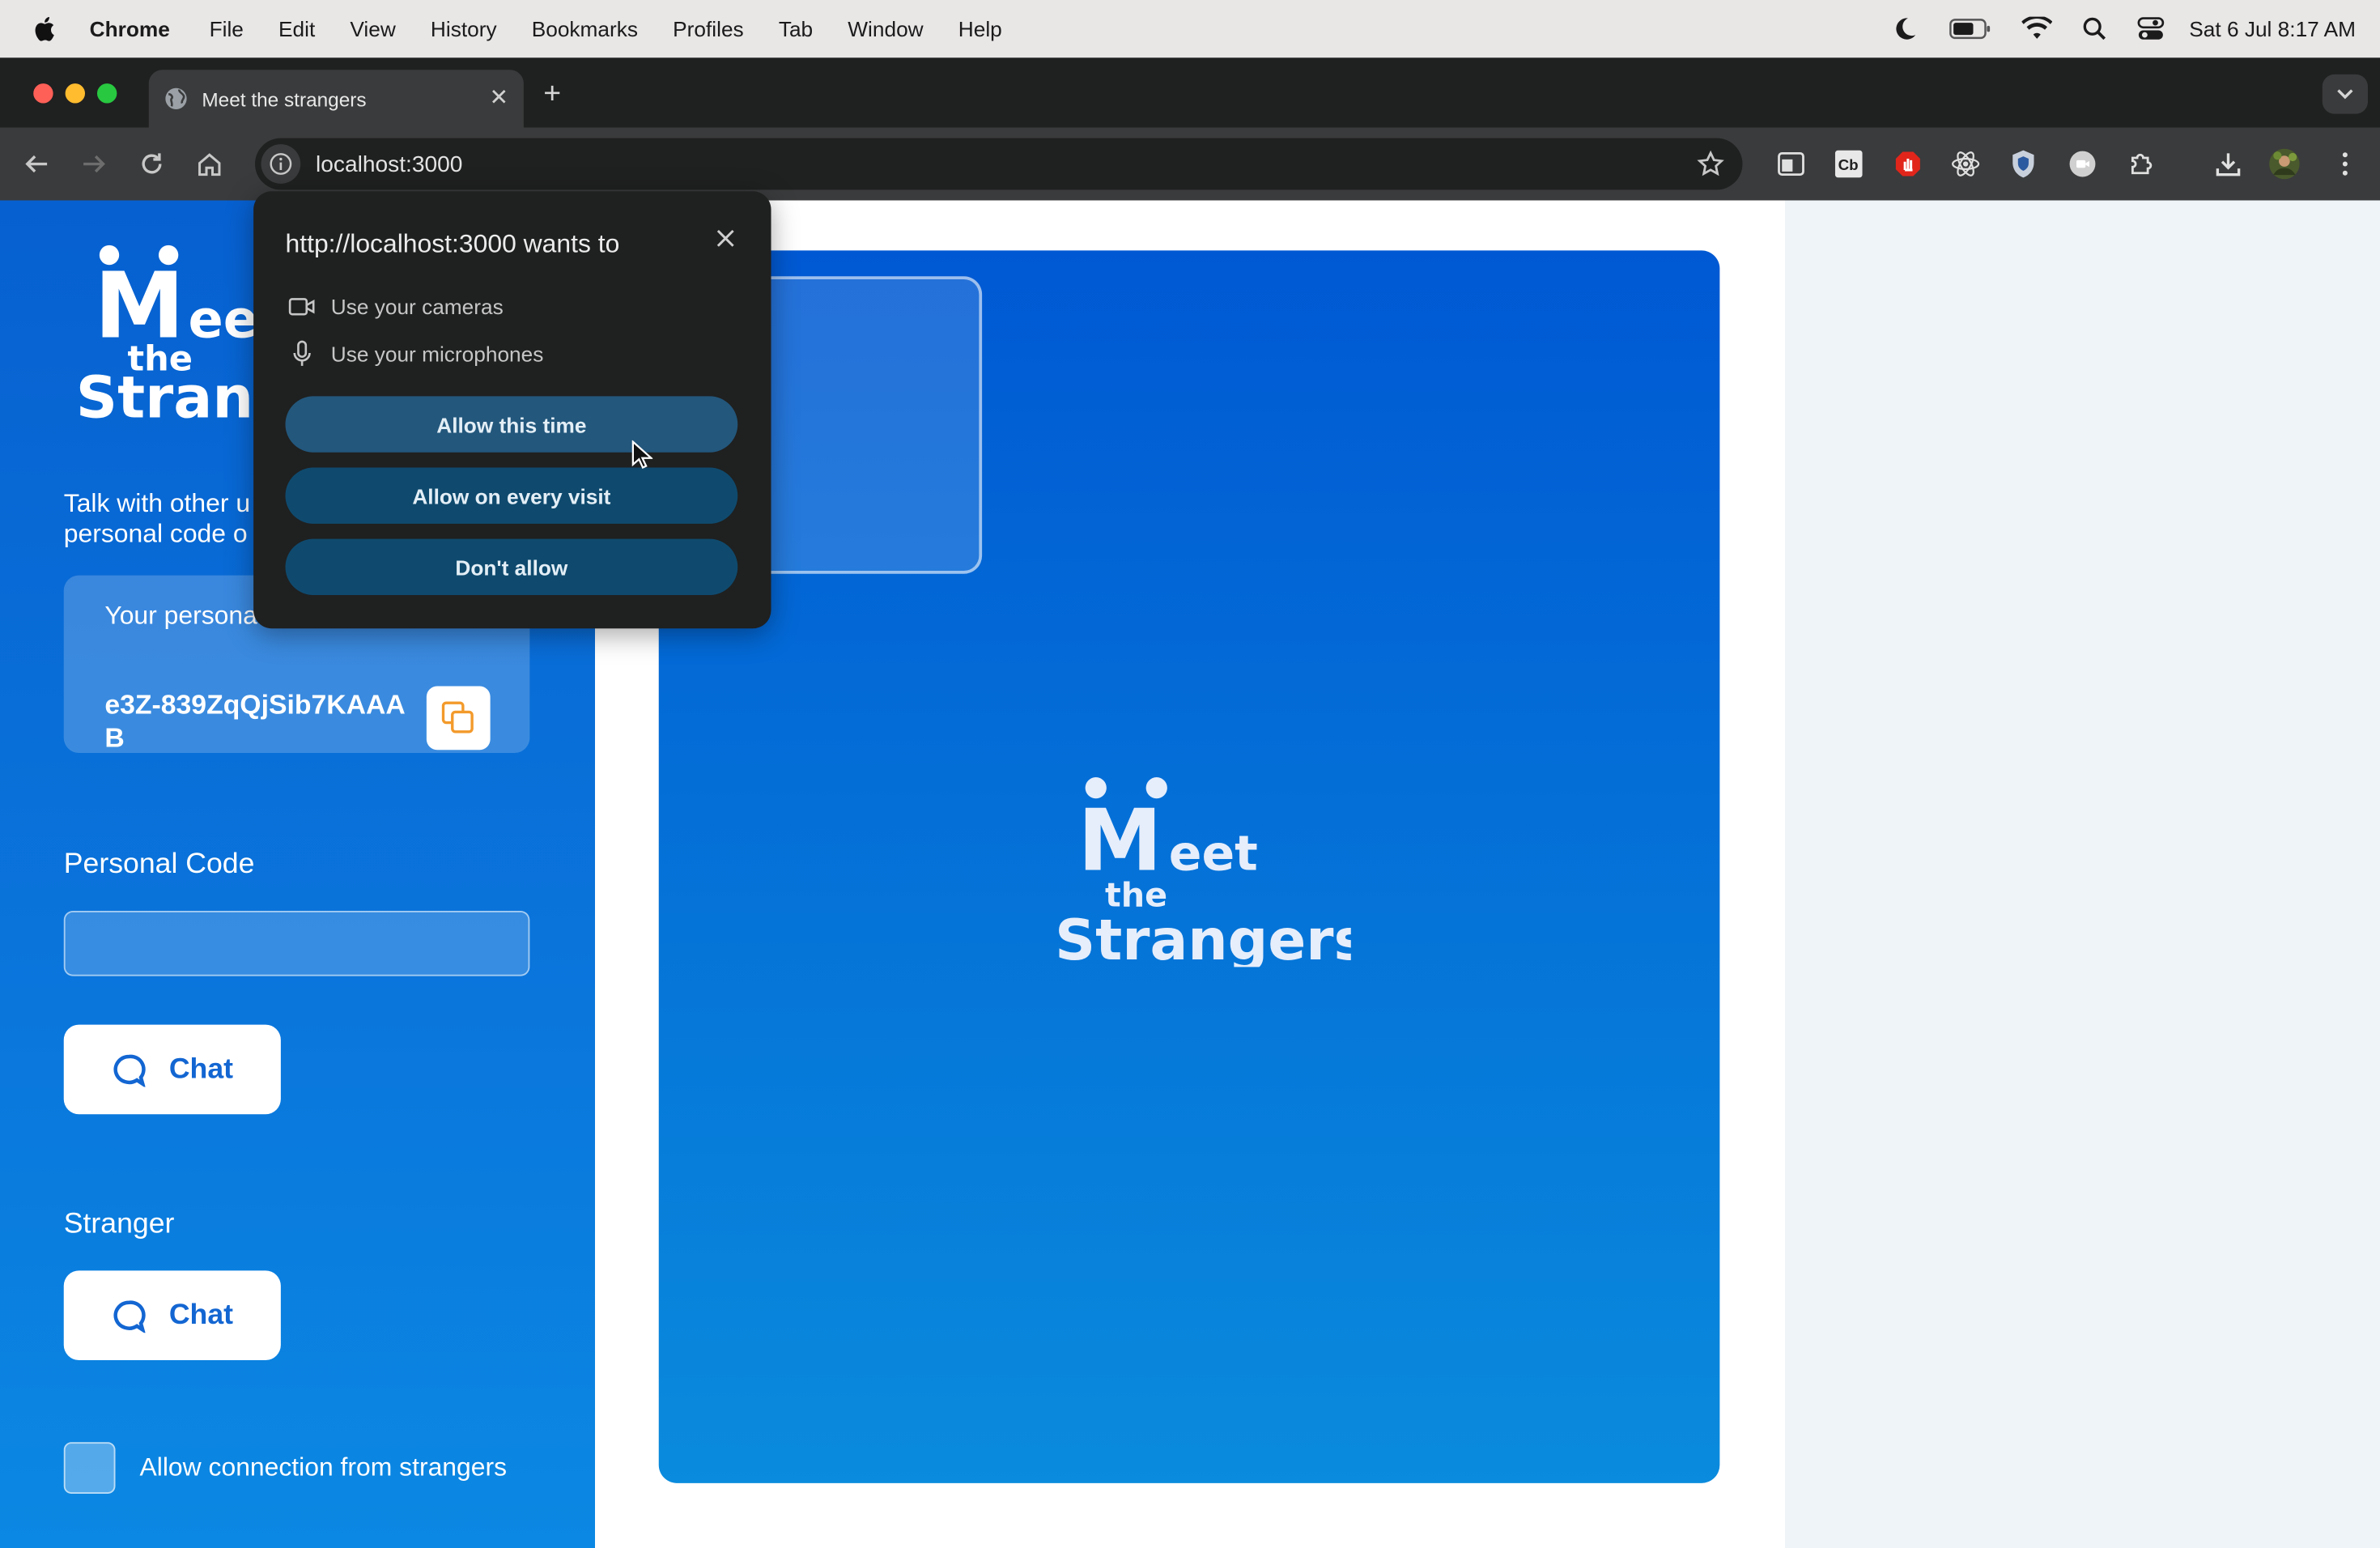  I want to click on copy-code-button, so click(458, 718).